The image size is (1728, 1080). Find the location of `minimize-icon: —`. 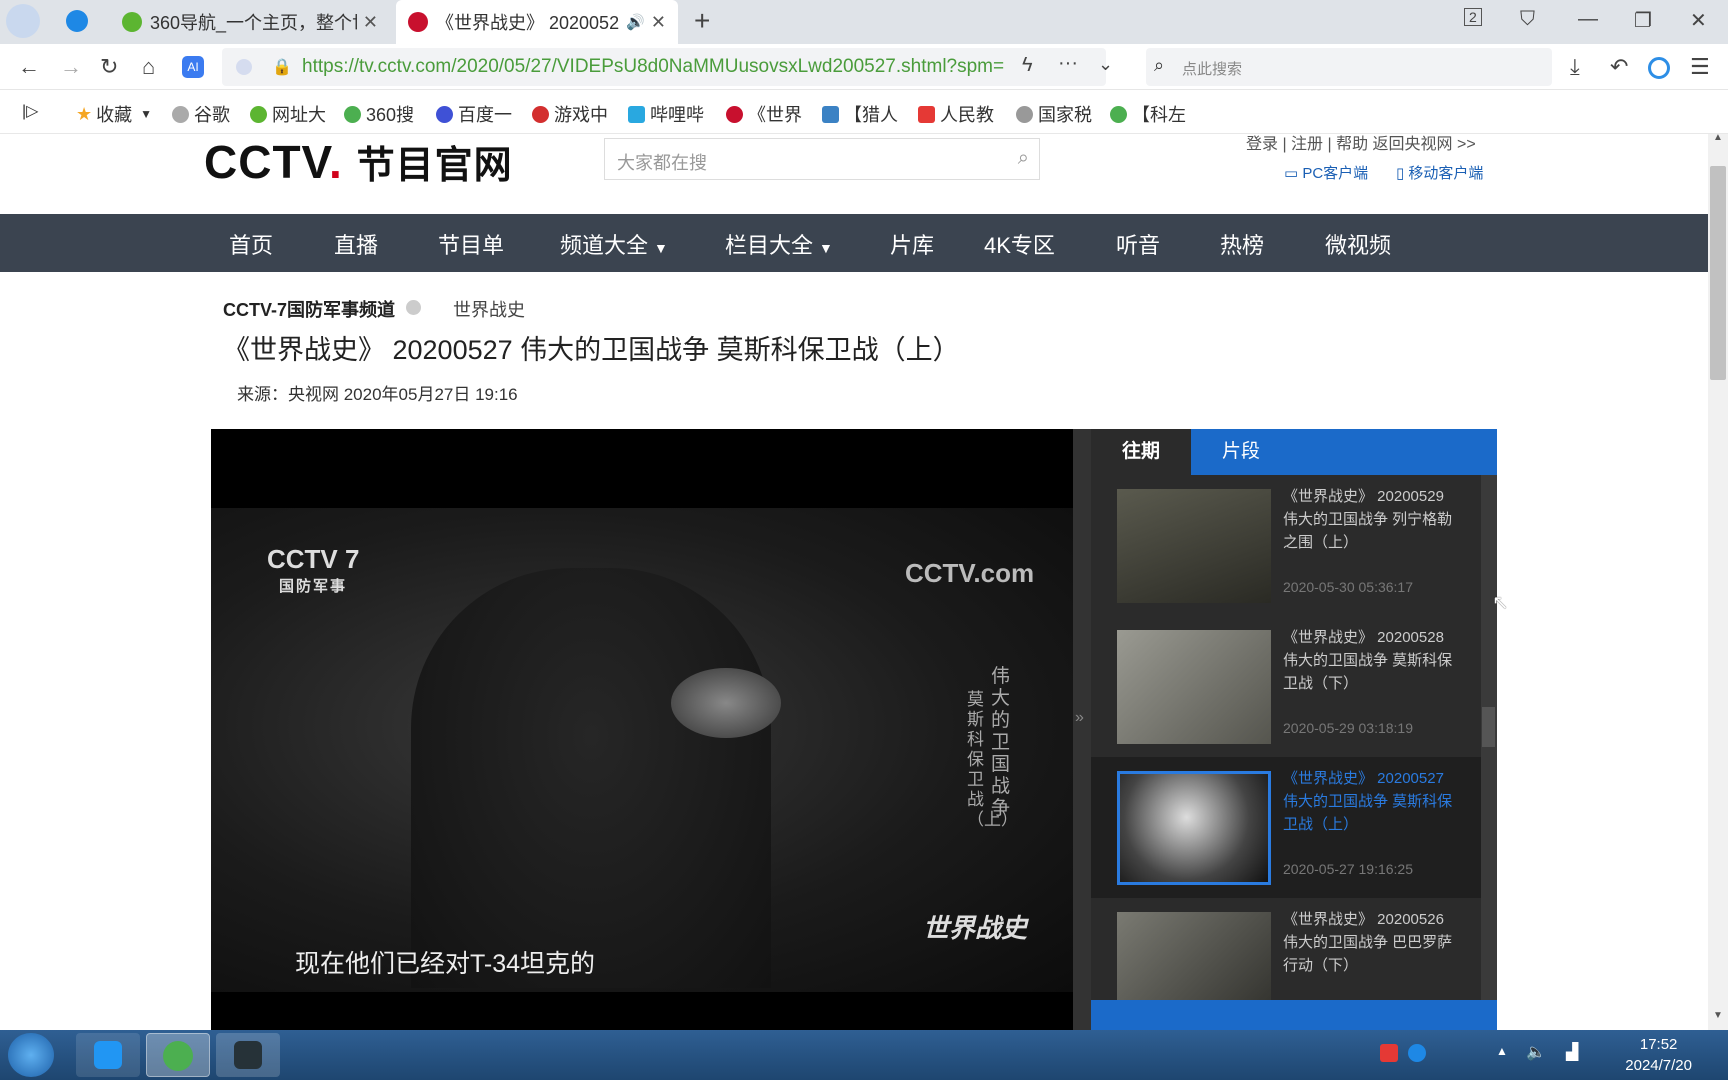

minimize-icon: — is located at coordinates (1588, 19).